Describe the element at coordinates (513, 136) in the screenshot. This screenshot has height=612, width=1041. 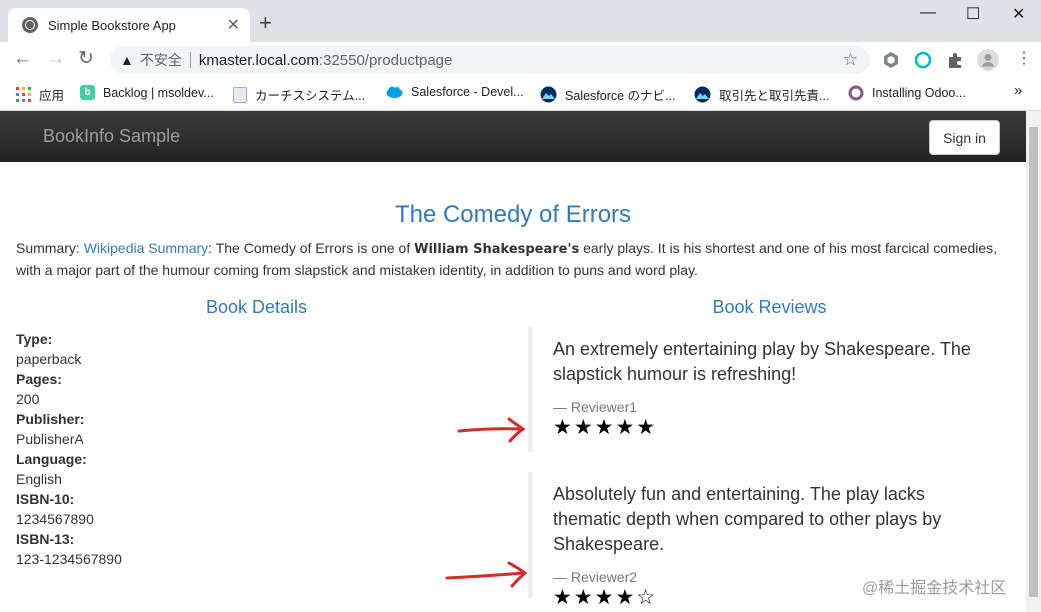
I see `app-navbar: BookInfo Sample Sign in` at that location.